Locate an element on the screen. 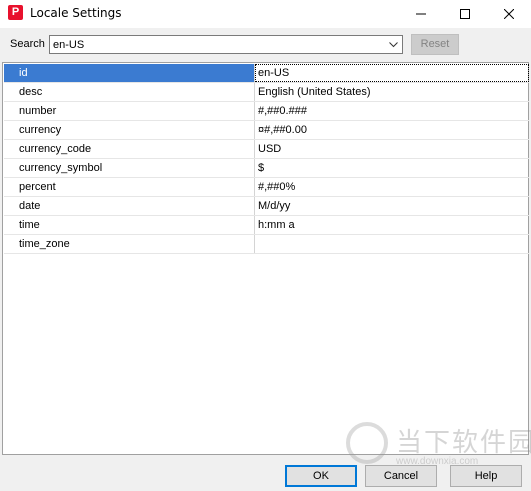  reset-button: Reset is located at coordinates (435, 44).